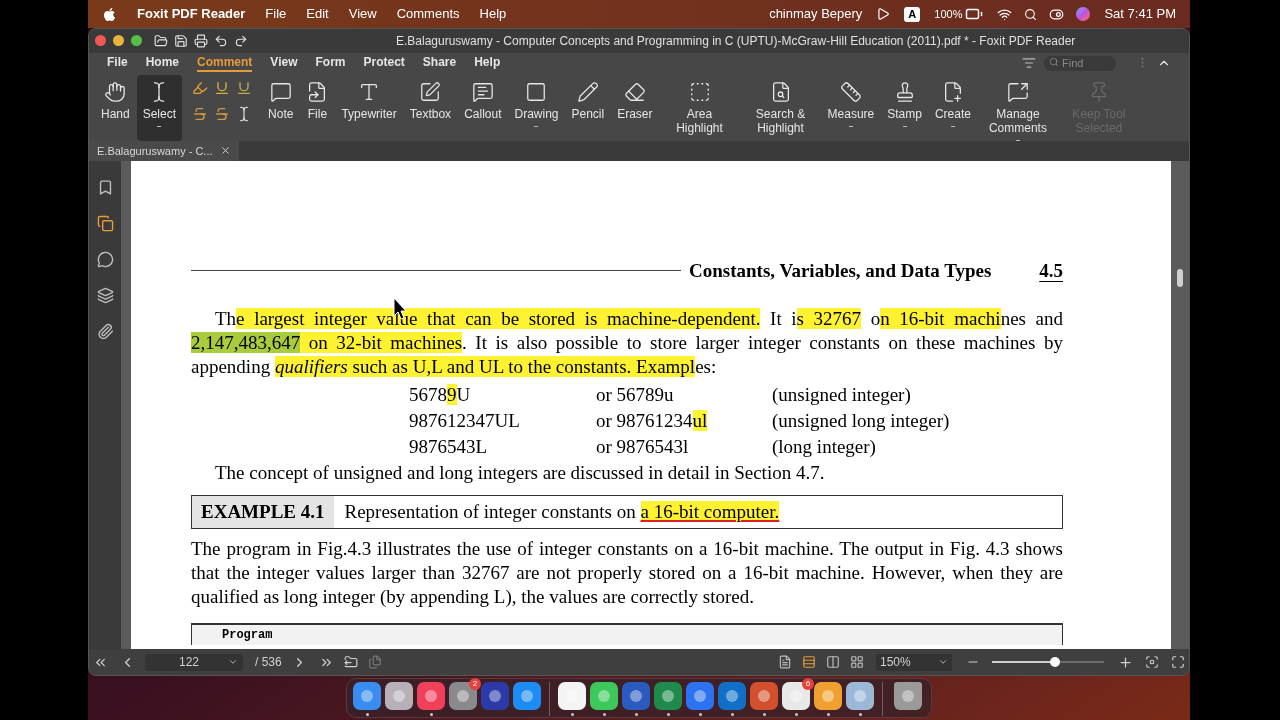 The image size is (1280, 720). What do you see at coordinates (105, 331) in the screenshot?
I see `paperclip-icon` at bounding box center [105, 331].